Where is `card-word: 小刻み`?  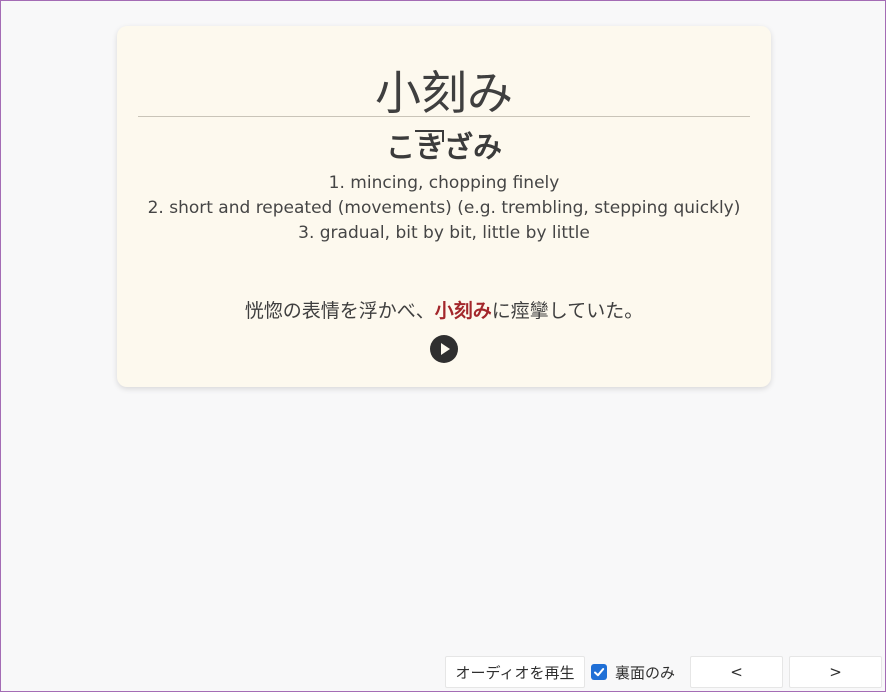
card-word: 小刻み is located at coordinates (444, 93).